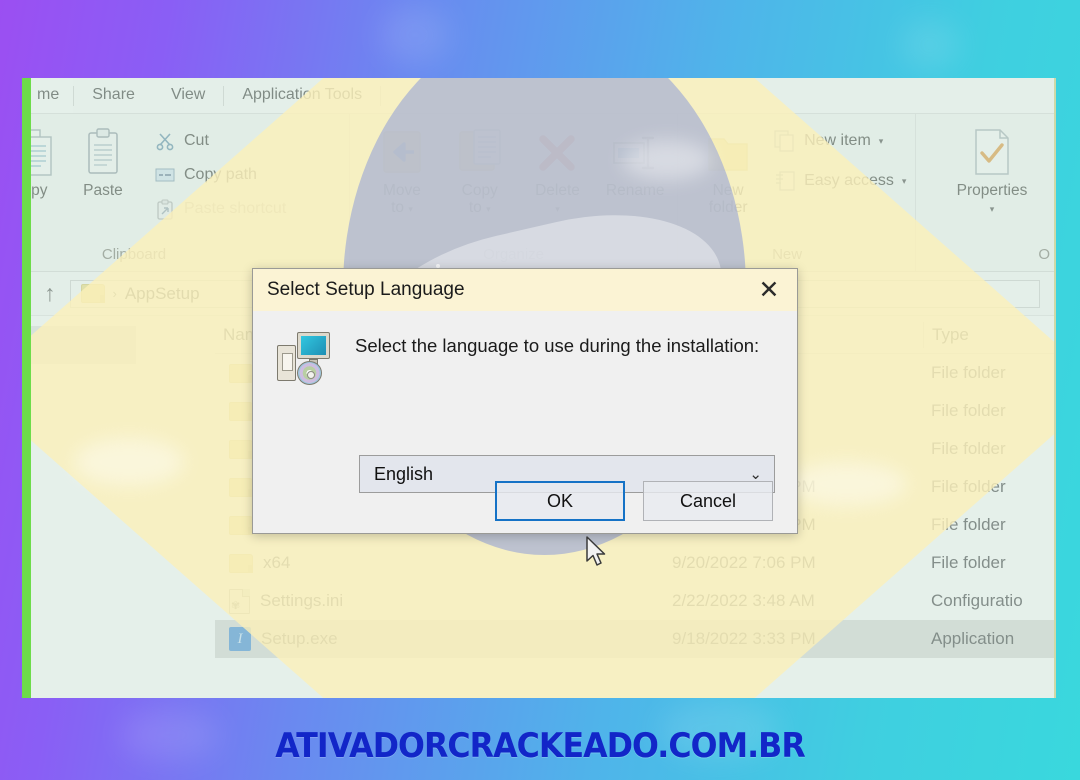 The width and height of the screenshot is (1080, 780). What do you see at coordinates (162, 294) in the screenshot?
I see `breadcrumb-current: AppSetup` at bounding box center [162, 294].